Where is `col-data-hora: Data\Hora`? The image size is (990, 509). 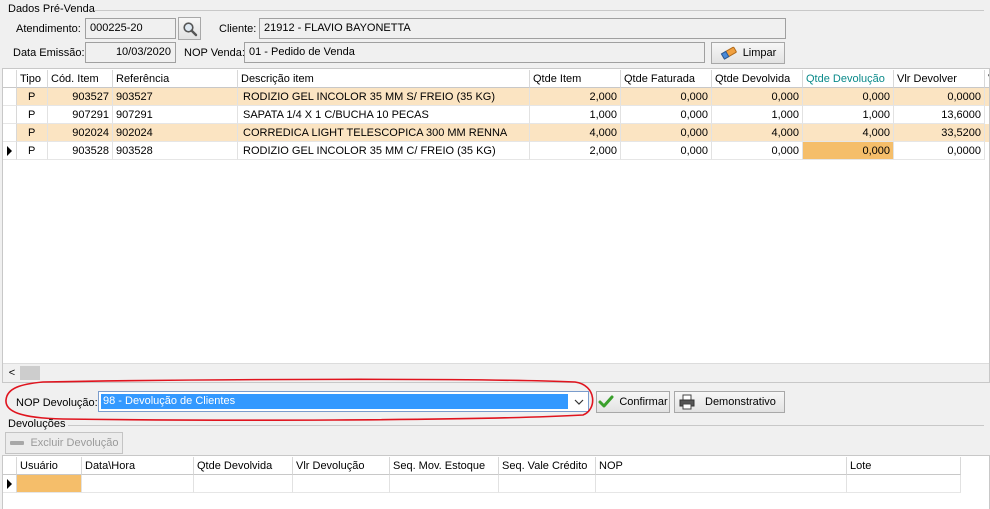
col-data-hora: Data\Hora is located at coordinates (138, 466).